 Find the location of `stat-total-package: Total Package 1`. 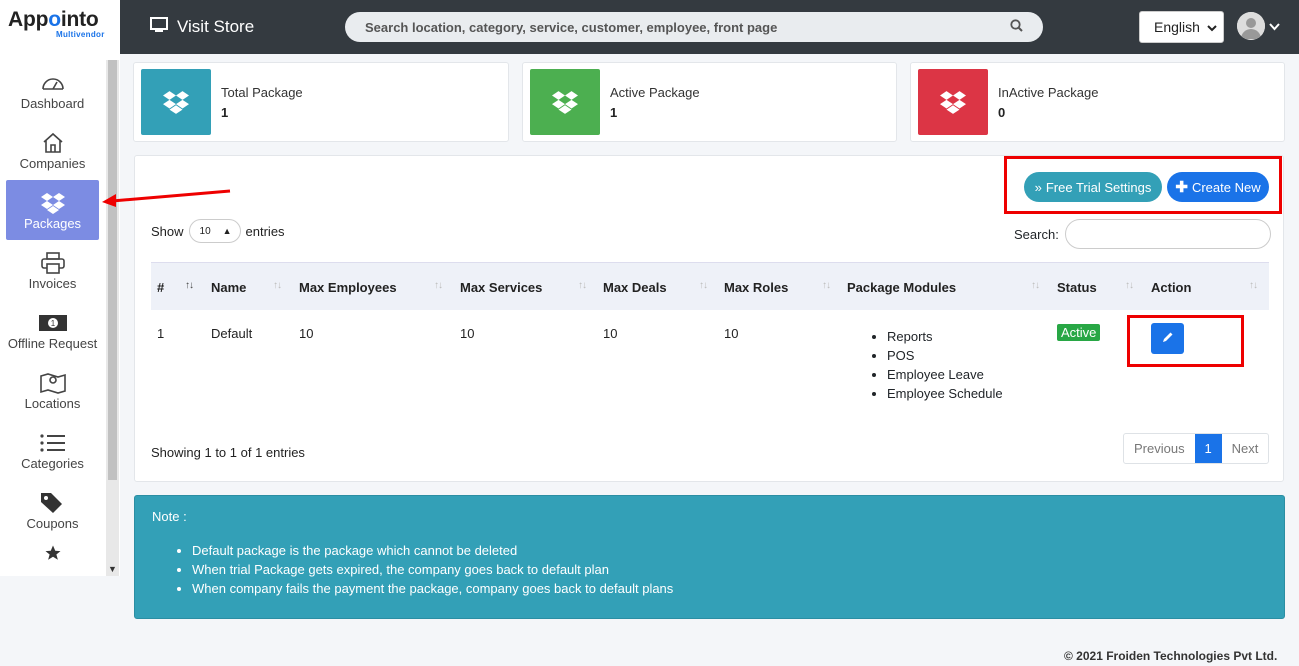

stat-total-package: Total Package 1 is located at coordinates (321, 102).